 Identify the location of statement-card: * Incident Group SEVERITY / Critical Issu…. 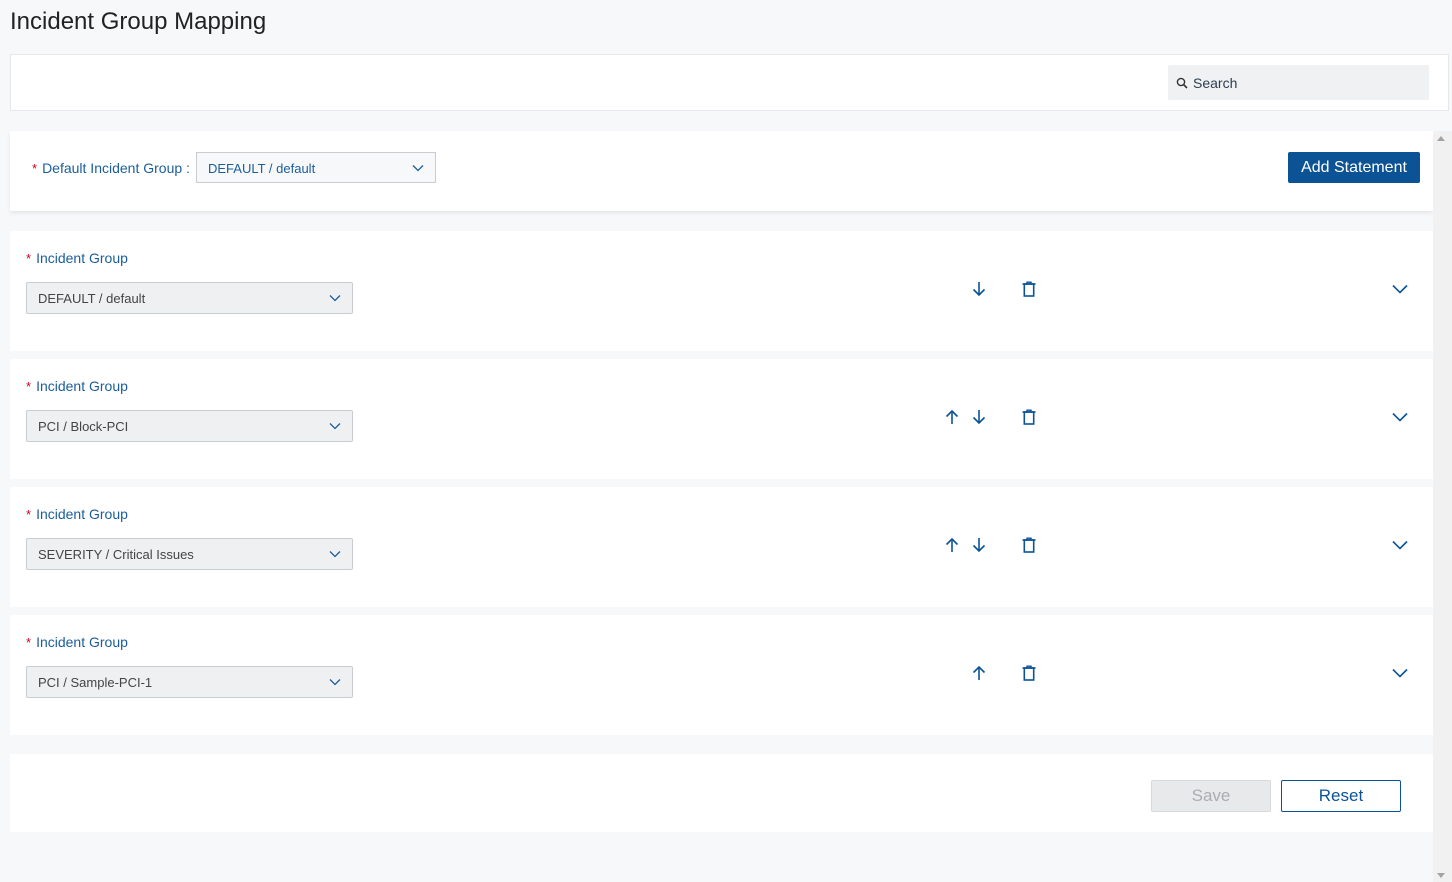
(721, 547).